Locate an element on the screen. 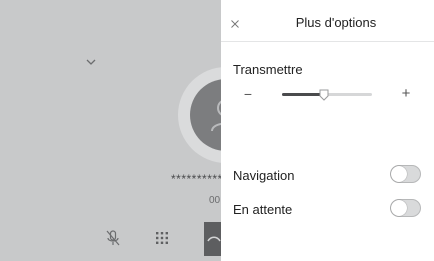 The image size is (434, 261). panel-header: Plus d'options is located at coordinates (327, 21).